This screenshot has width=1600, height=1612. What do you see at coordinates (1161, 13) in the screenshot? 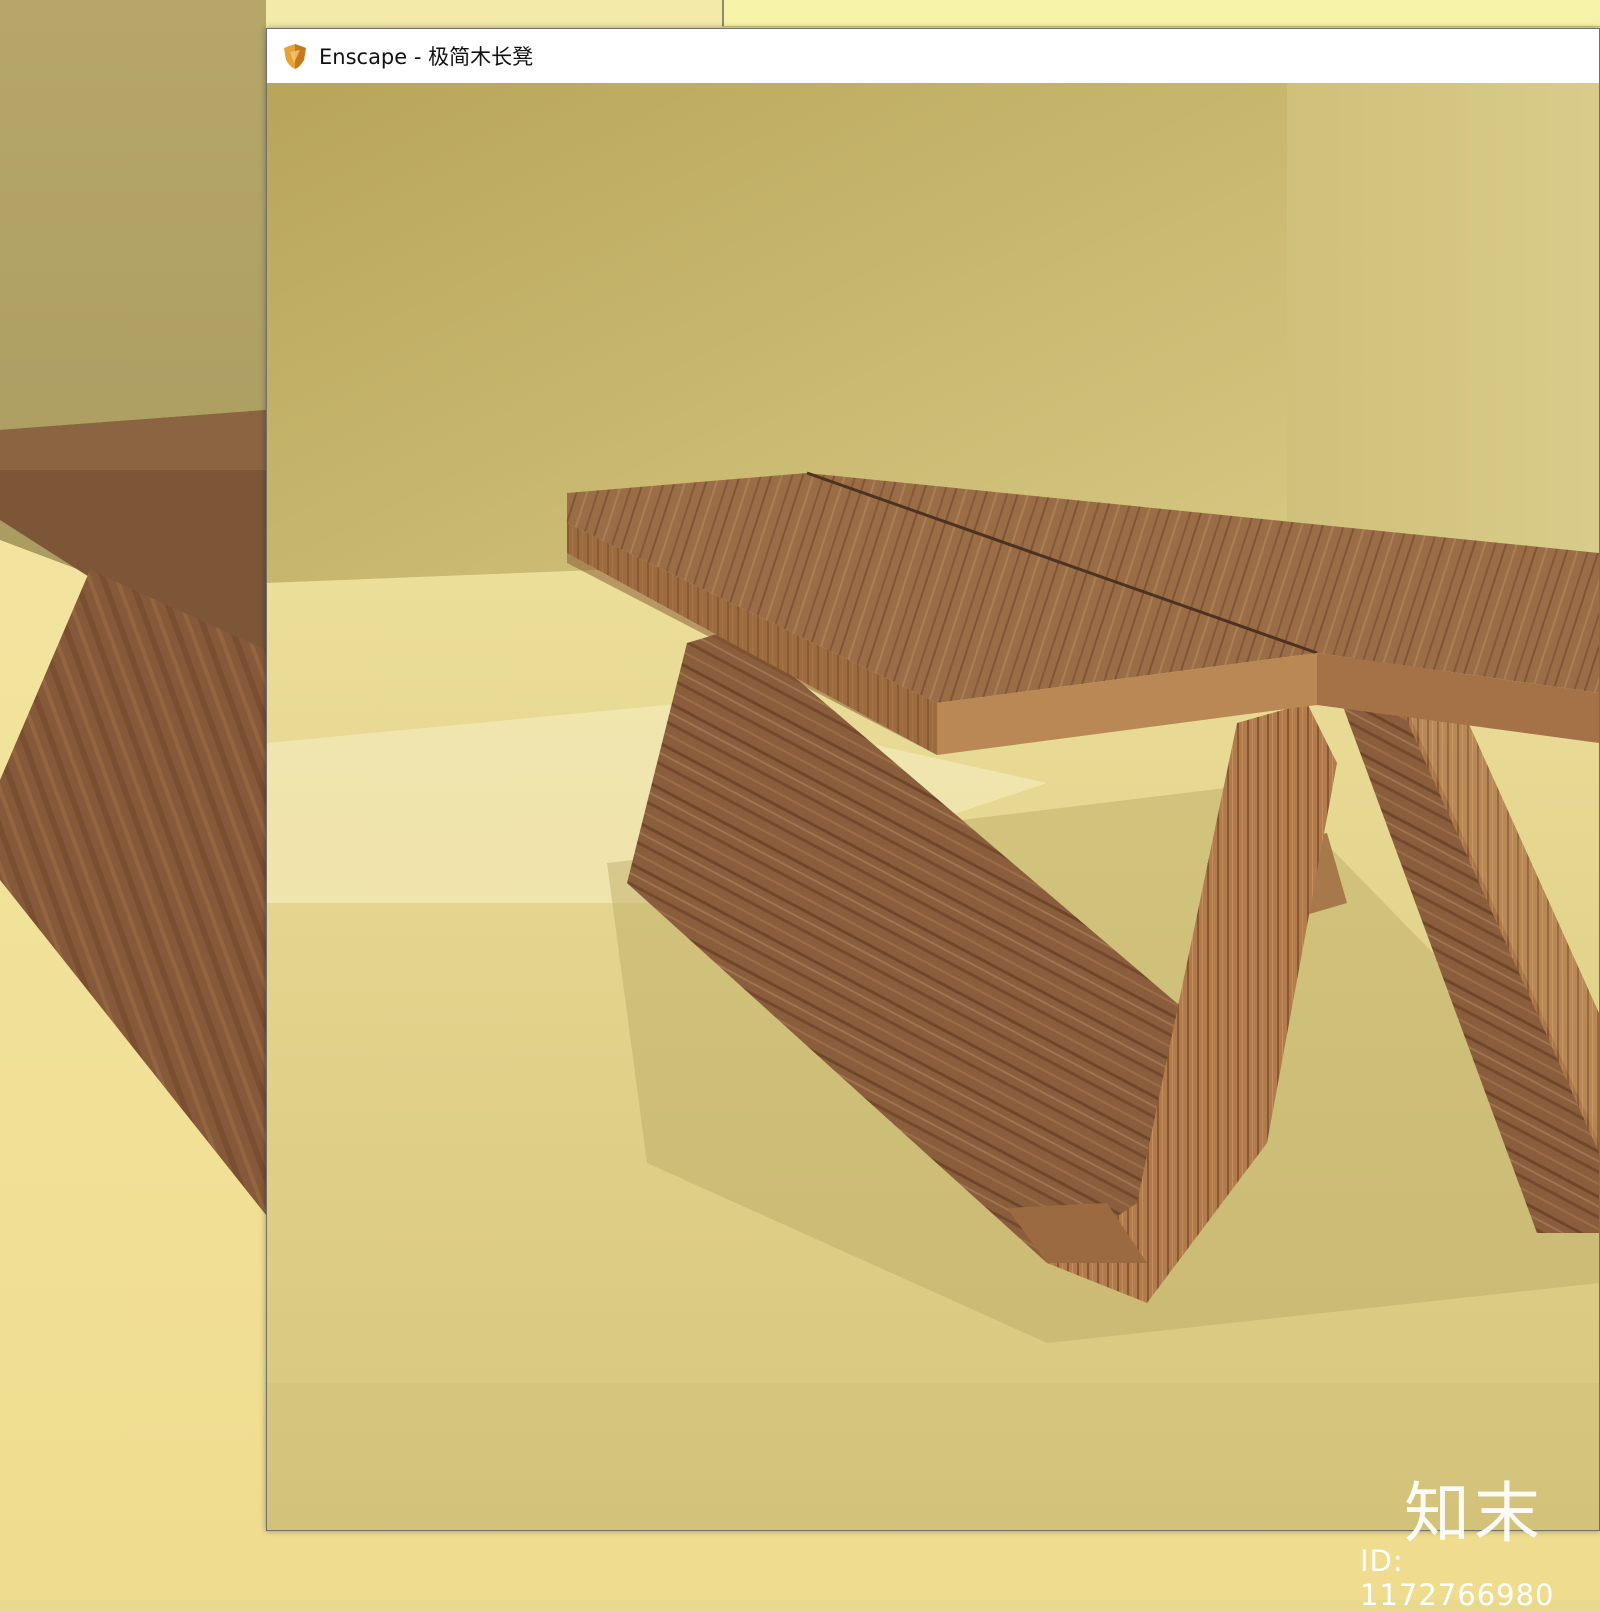
I see `toolbar-strip` at bounding box center [1161, 13].